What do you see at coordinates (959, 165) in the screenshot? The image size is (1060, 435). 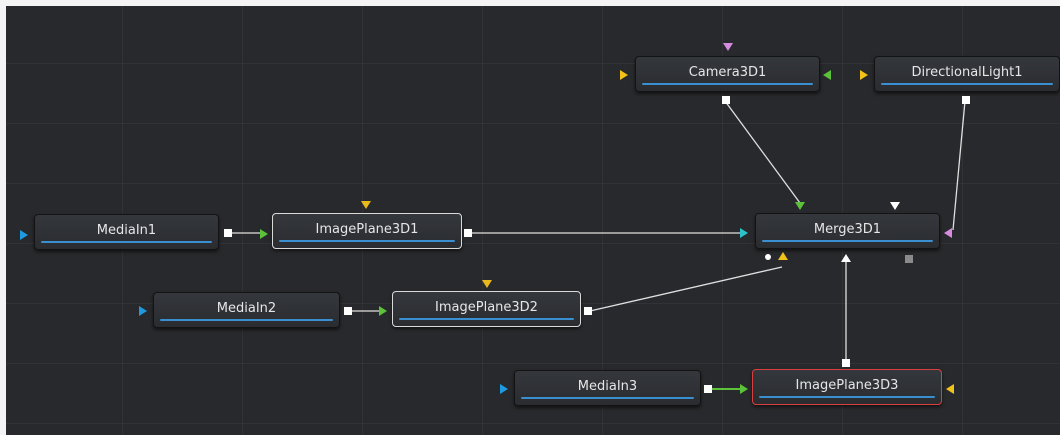 I see `wire-light-merge` at bounding box center [959, 165].